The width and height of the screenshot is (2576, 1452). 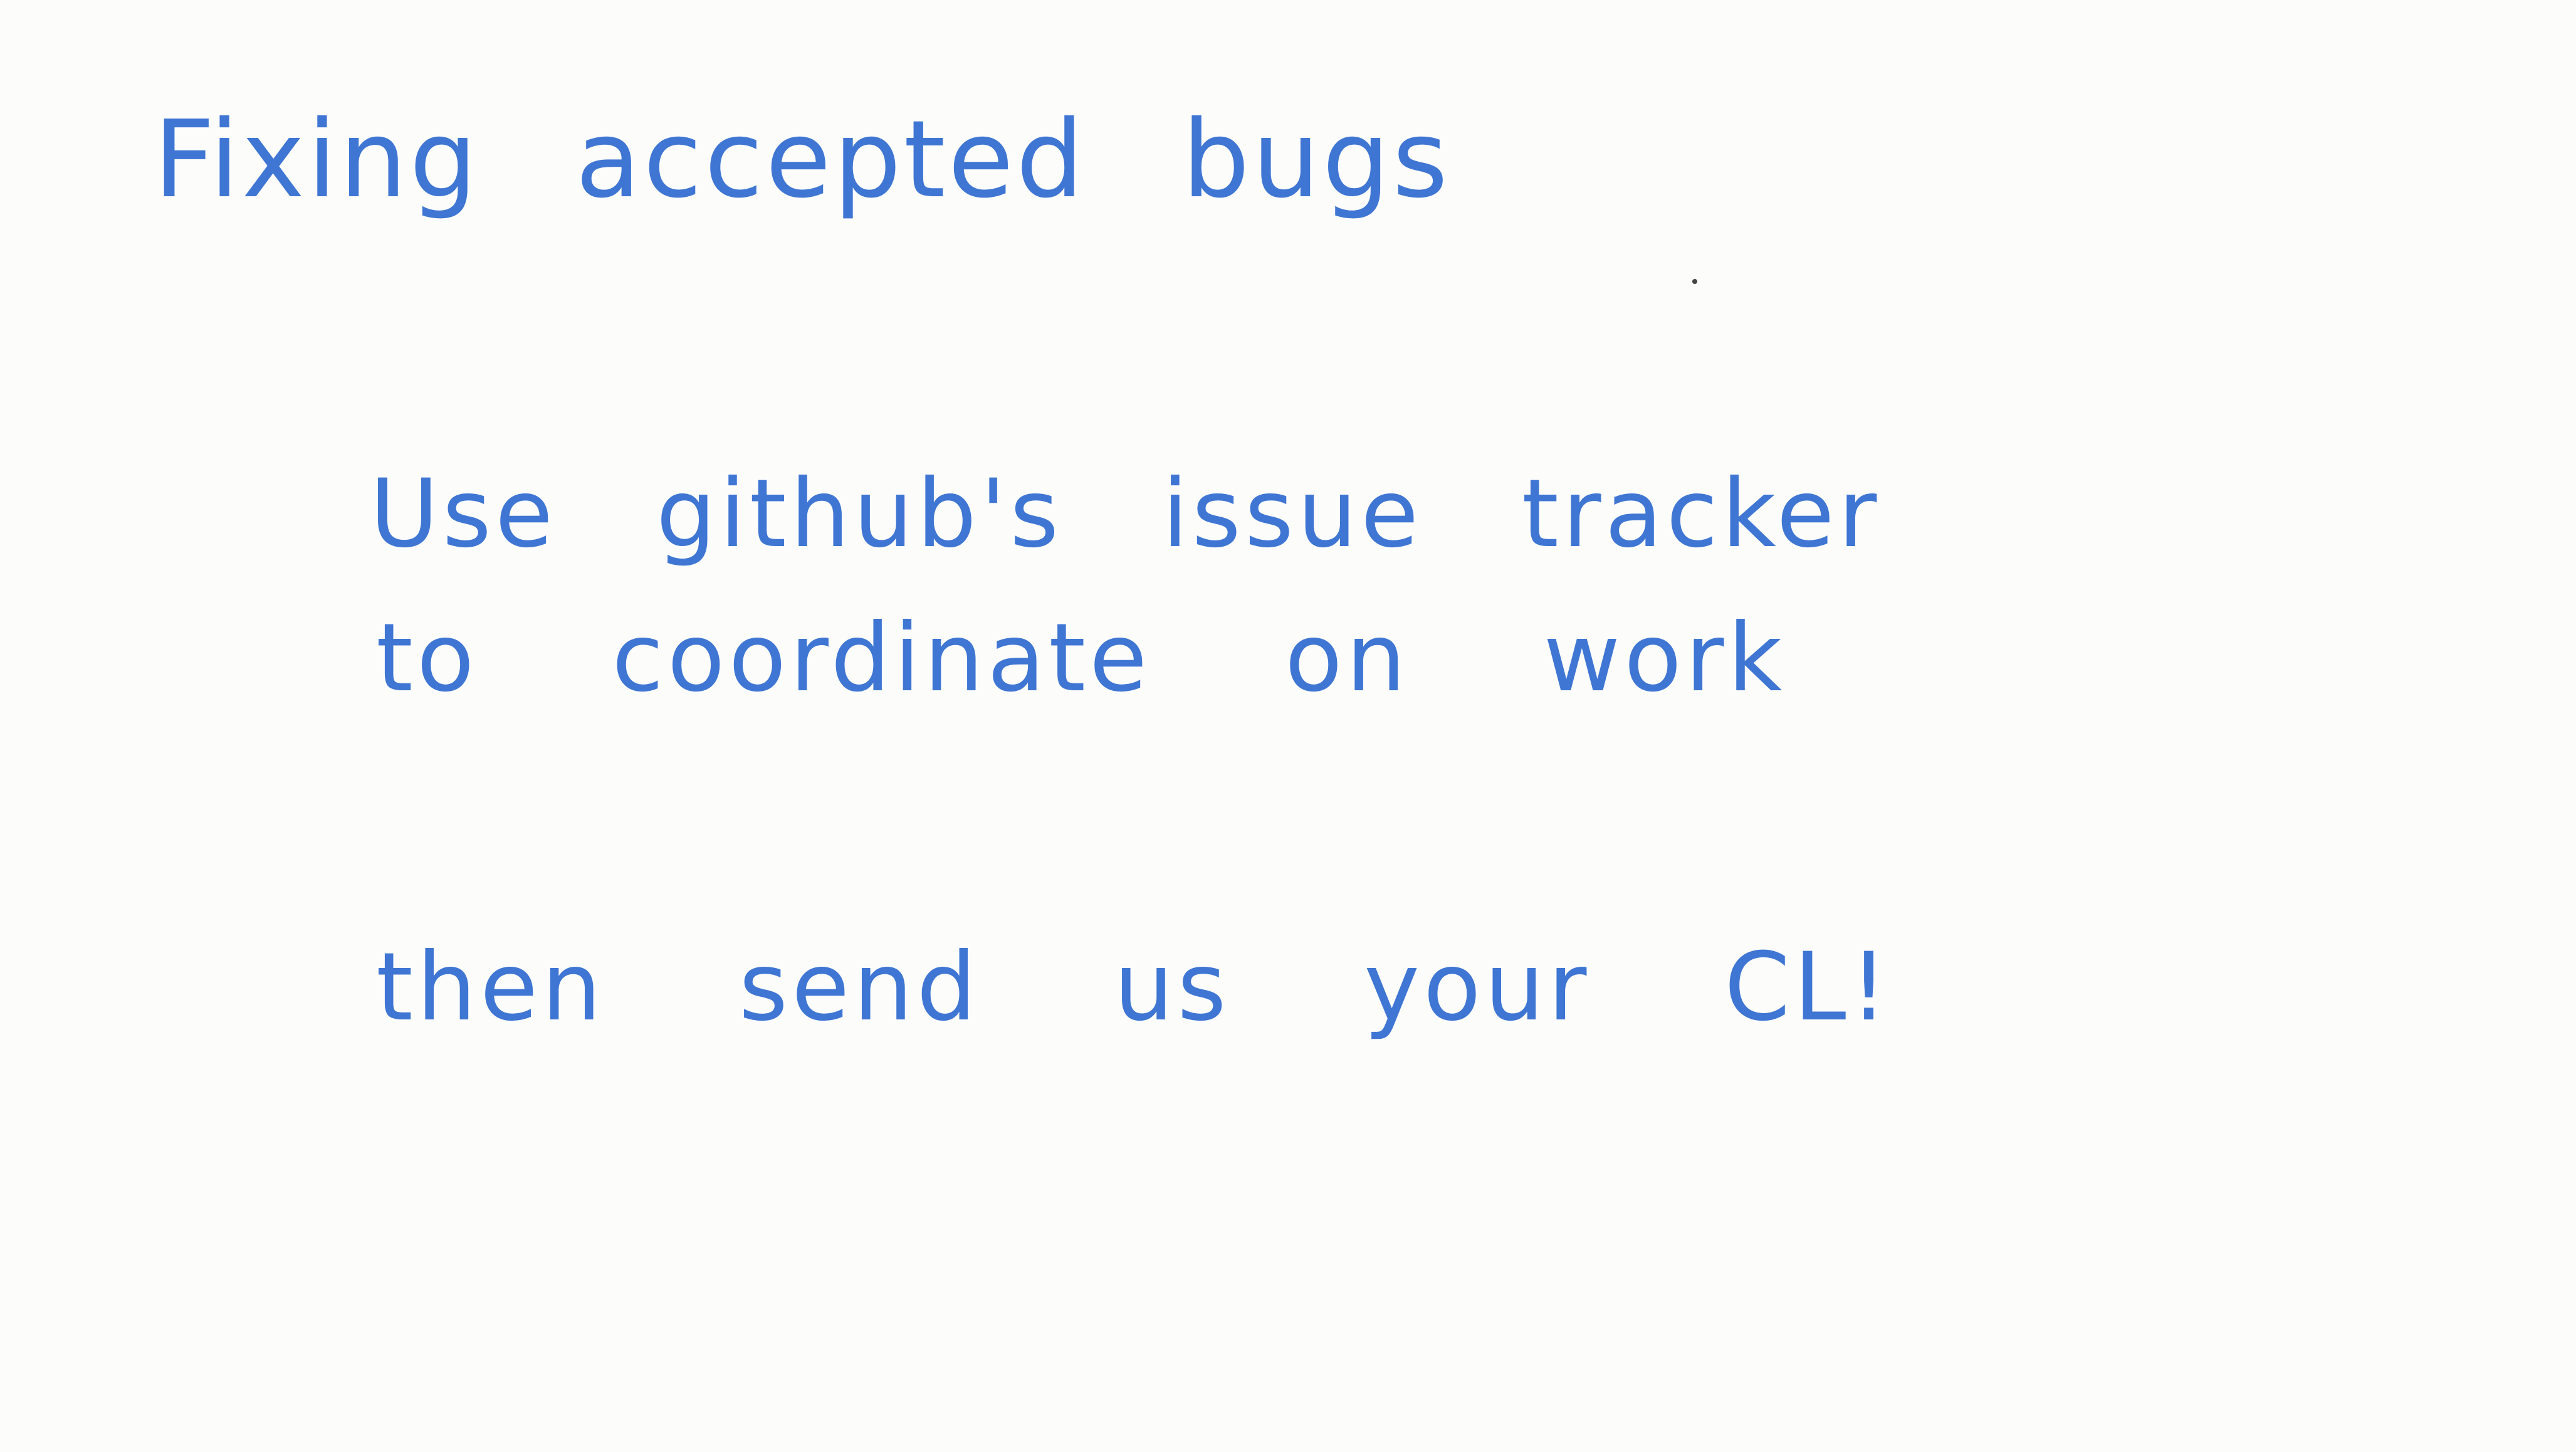 What do you see at coordinates (1081, 658) in the screenshot?
I see `paragraph-line-2: to coordinate on work` at bounding box center [1081, 658].